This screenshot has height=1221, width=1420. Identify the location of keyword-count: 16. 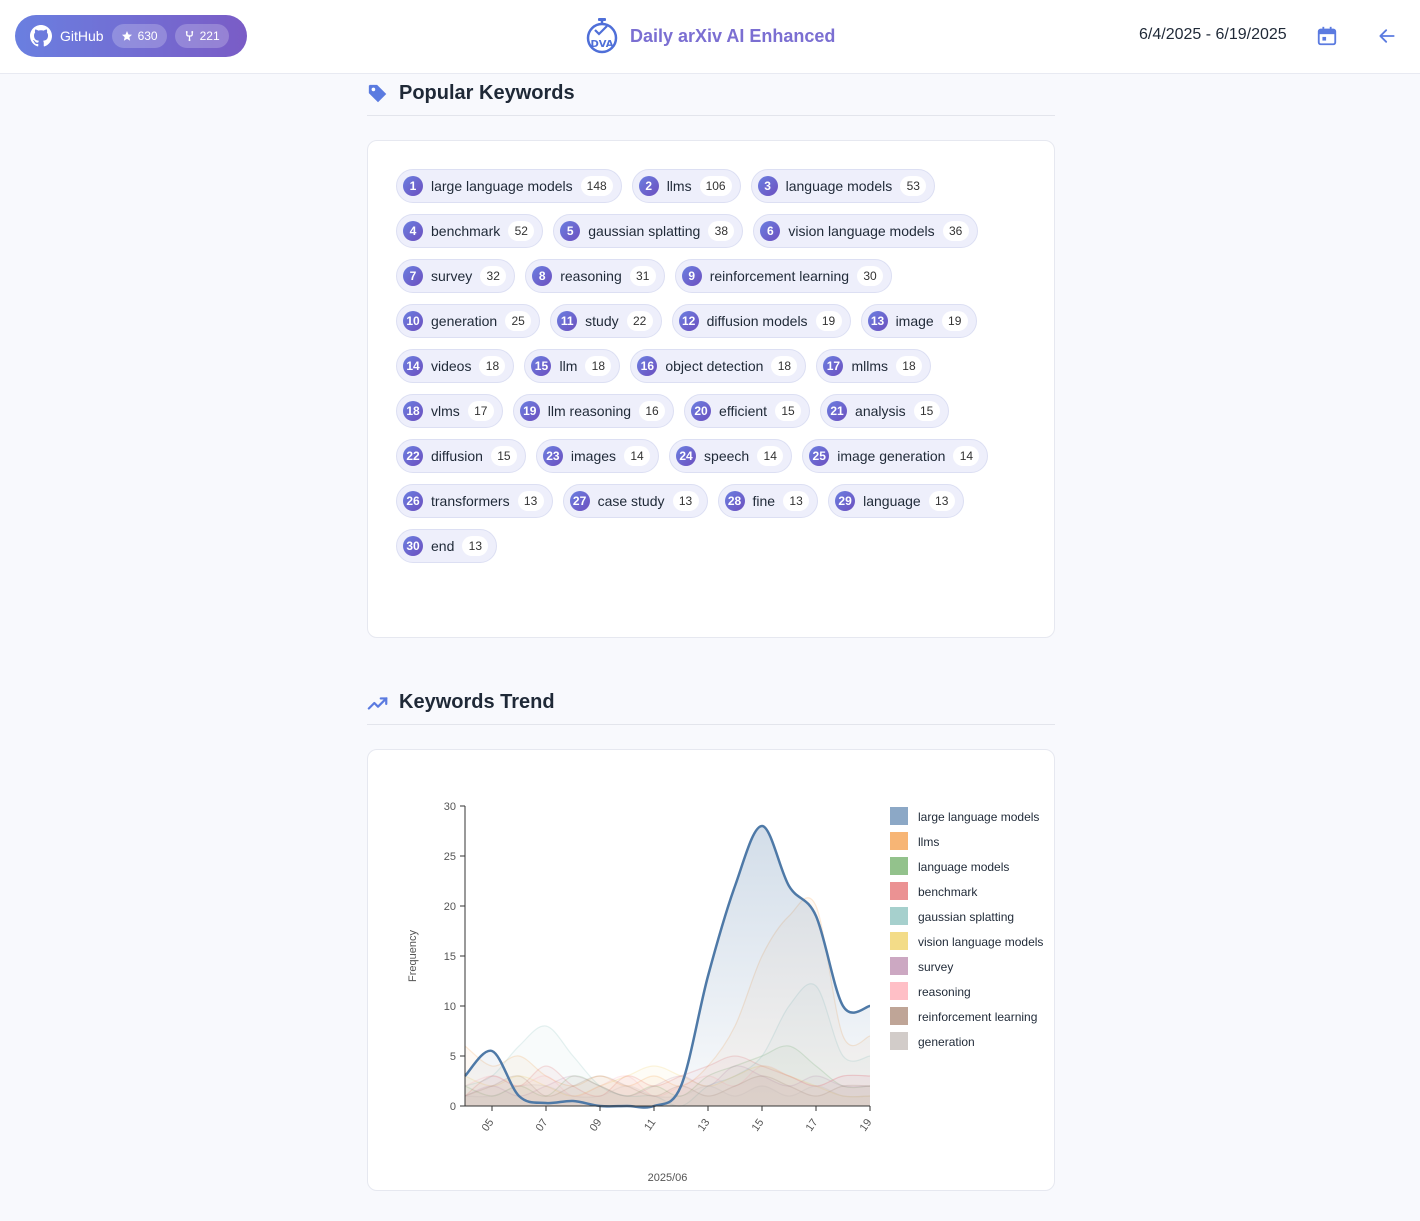
(652, 411).